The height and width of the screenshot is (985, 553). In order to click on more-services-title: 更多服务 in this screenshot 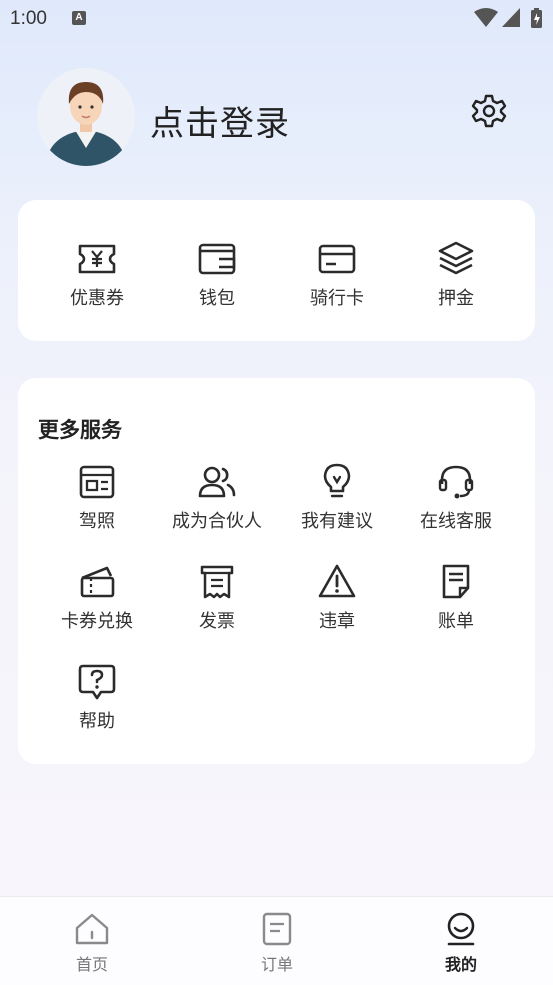, I will do `click(80, 430)`.